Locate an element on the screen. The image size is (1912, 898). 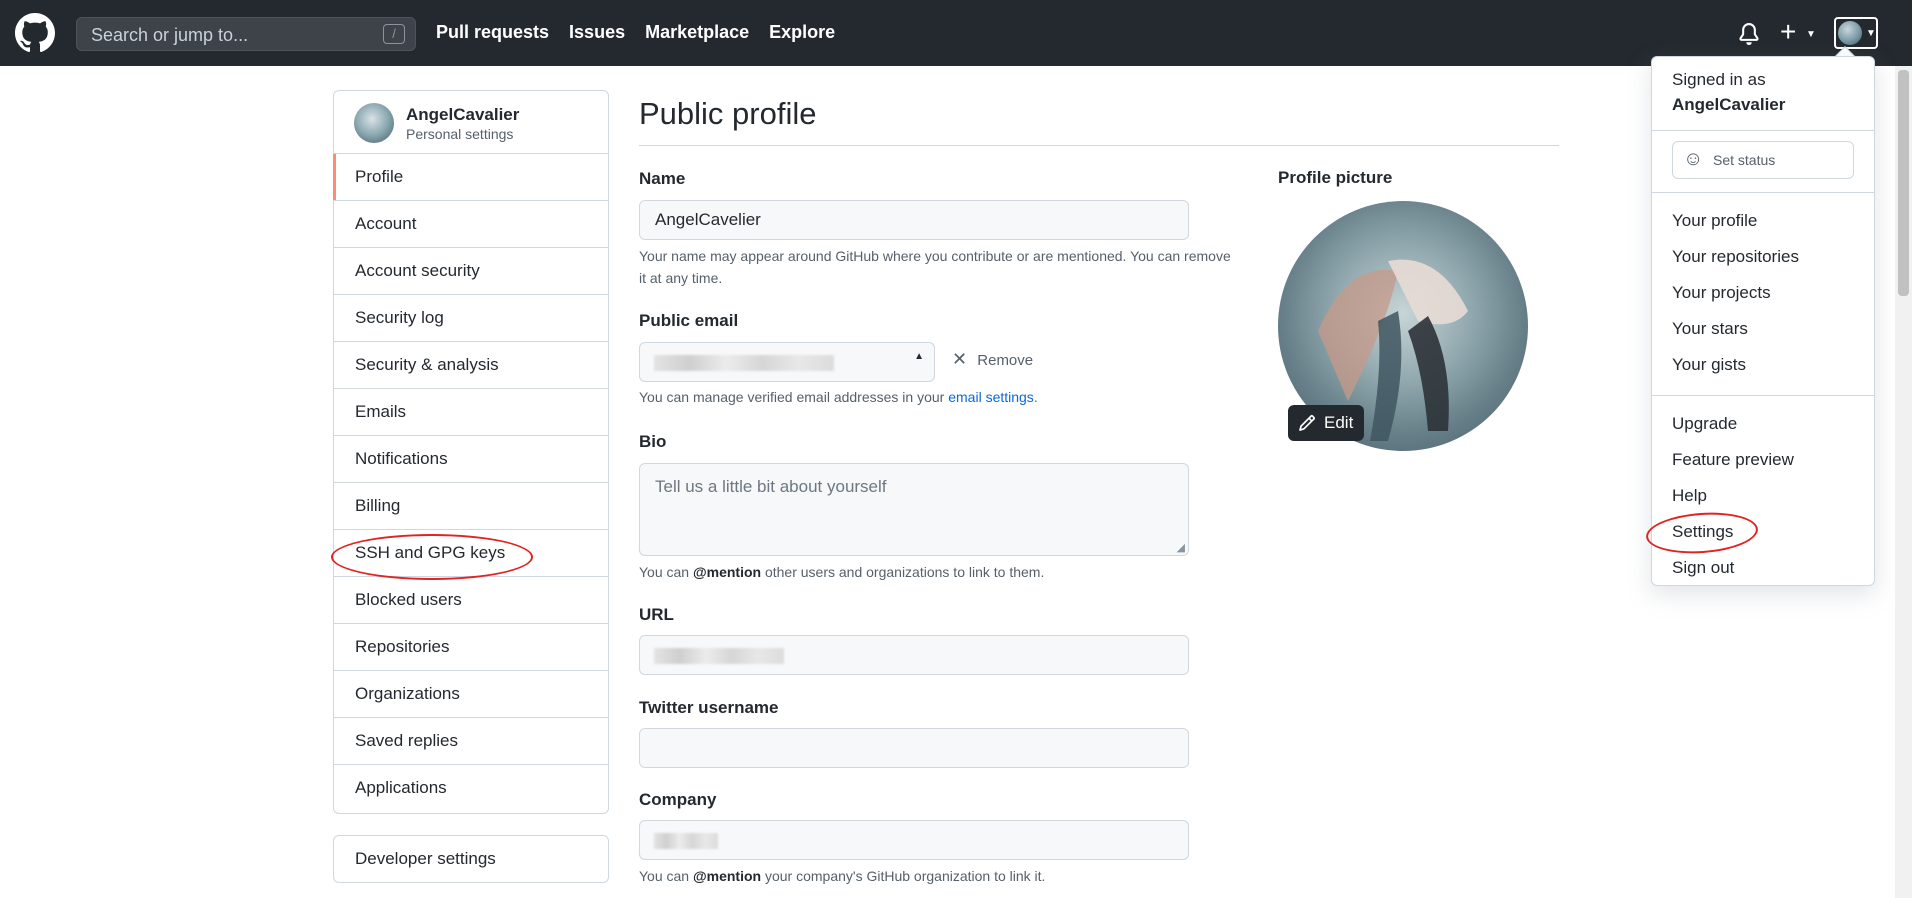
twitter-input is located at coordinates (914, 748).